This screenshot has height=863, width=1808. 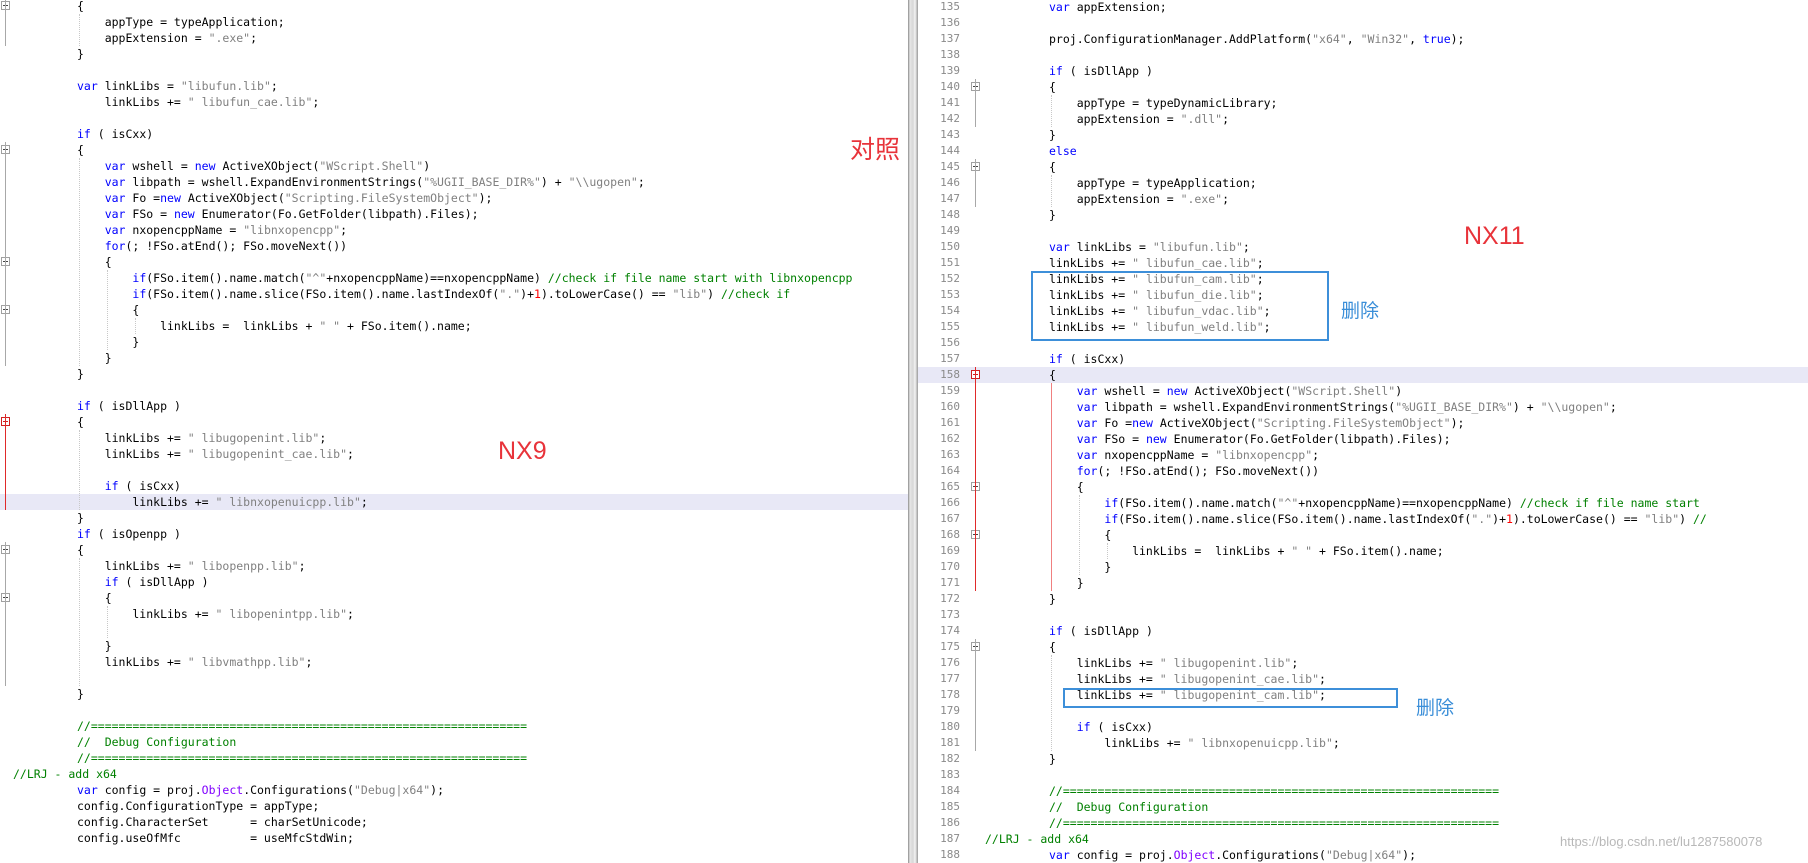 I want to click on code-line: linkLibs += " libufun_cae.lib";, so click(x=454, y=102).